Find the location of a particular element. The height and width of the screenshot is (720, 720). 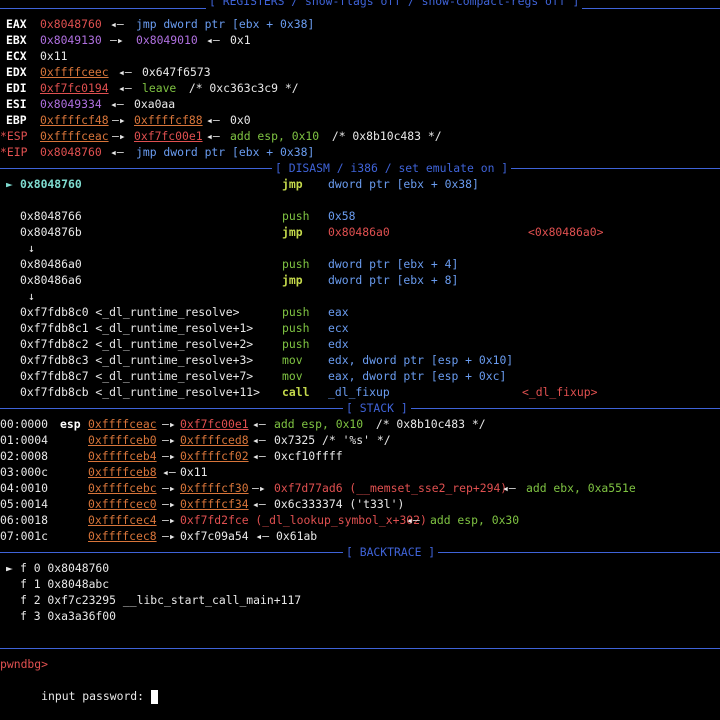

disasm-operand: ecx is located at coordinates (338, 328).